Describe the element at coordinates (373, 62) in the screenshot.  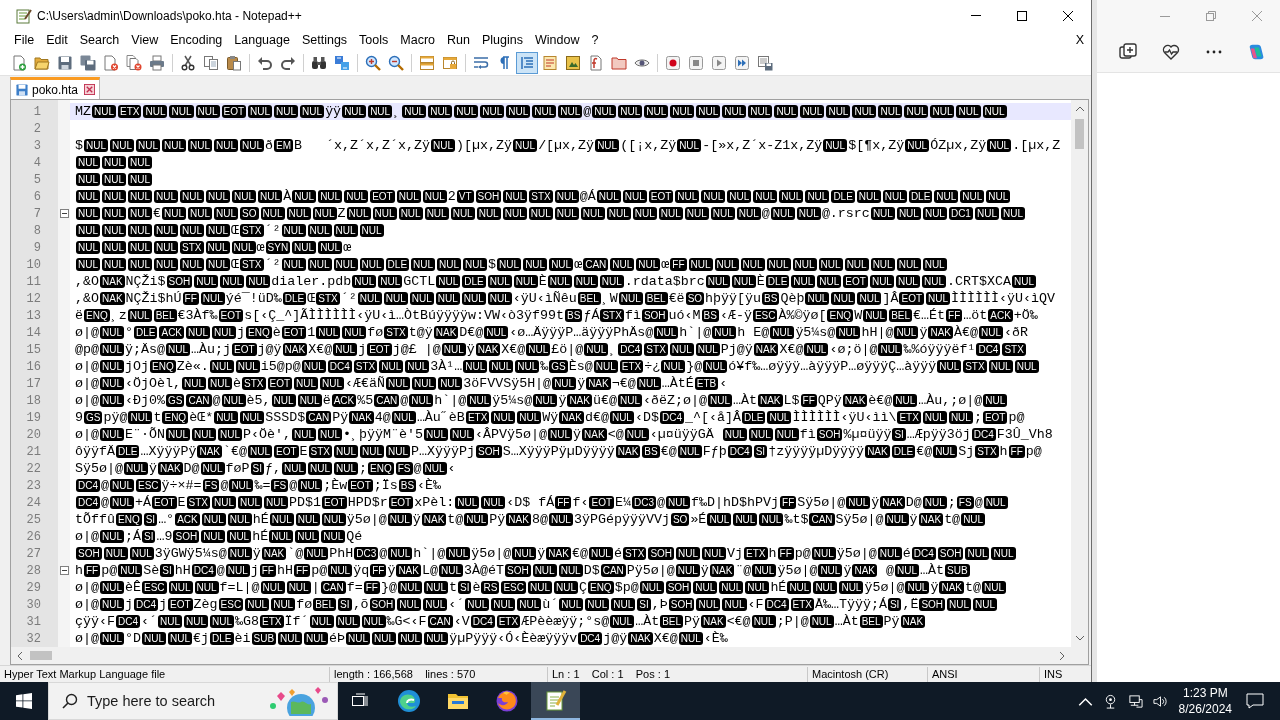
I see `zoom-in-icon` at that location.